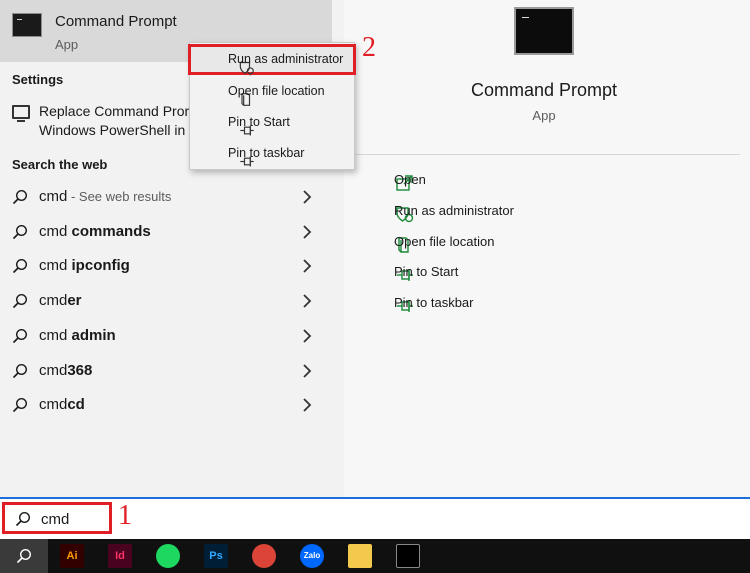 This screenshot has height=573, width=750. I want to click on context-menu-item-label: Pin to taskbar, so click(266, 153).